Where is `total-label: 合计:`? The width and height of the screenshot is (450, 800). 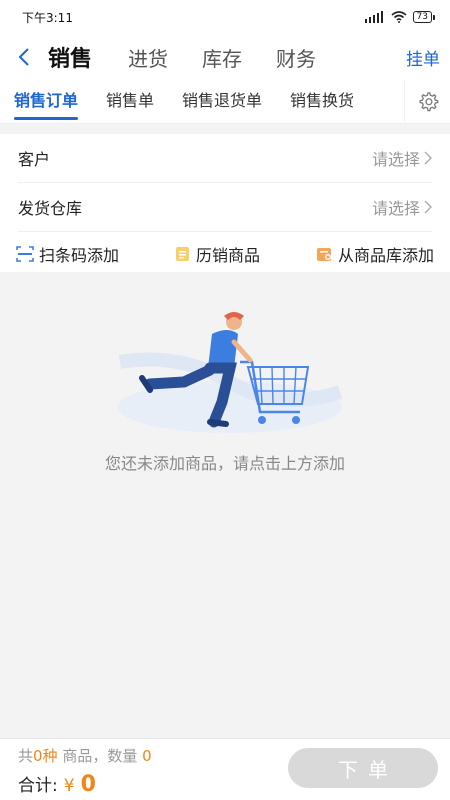 total-label: 合计: is located at coordinates (38, 786).